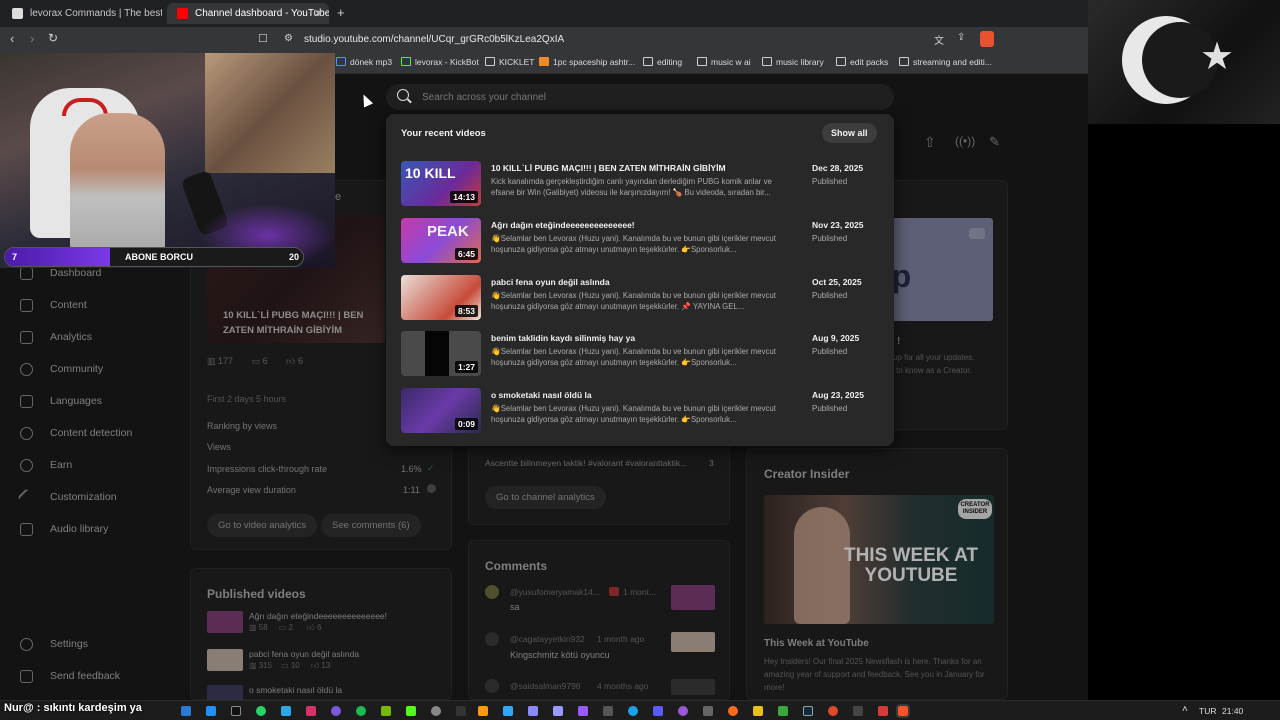 This screenshot has height=720, width=1280. I want to click on language-indicator: TUR, so click(1207, 711).